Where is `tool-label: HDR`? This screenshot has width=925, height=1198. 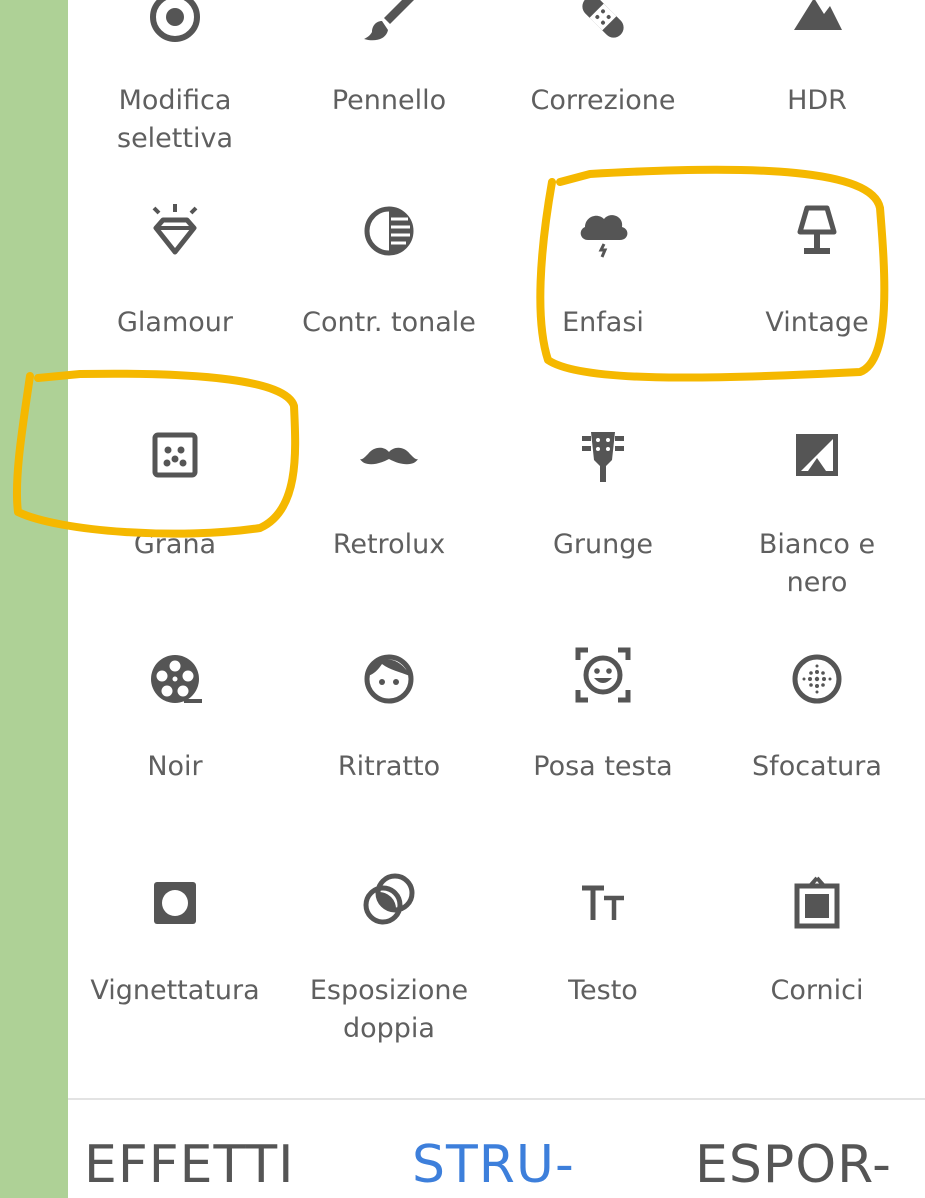 tool-label: HDR is located at coordinates (817, 100).